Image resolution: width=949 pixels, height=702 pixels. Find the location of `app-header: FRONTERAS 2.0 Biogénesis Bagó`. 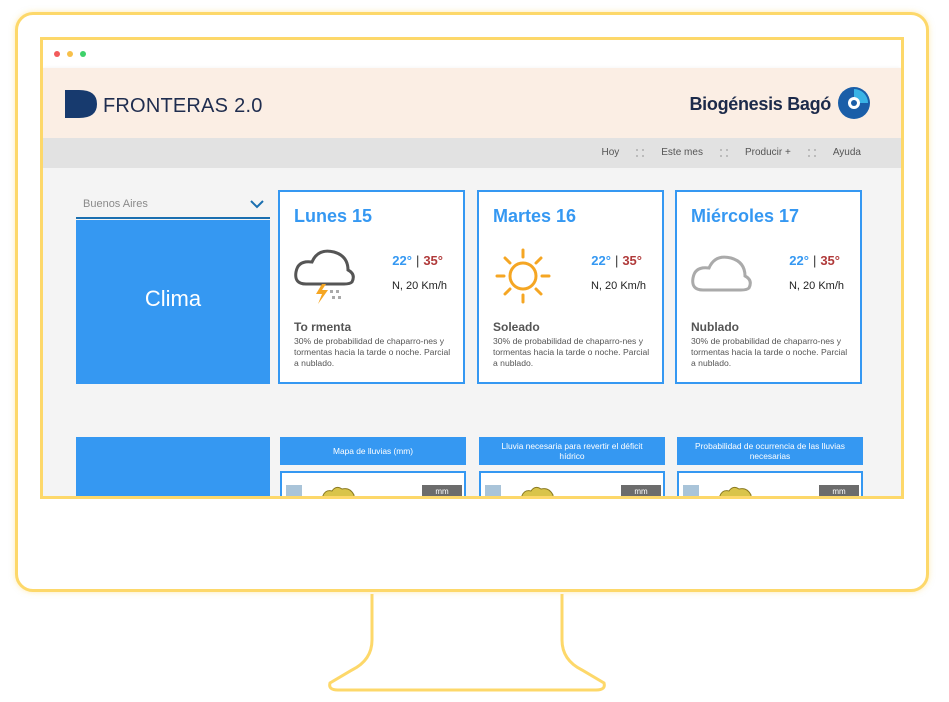

app-header: FRONTERAS 2.0 Biogénesis Bagó is located at coordinates (472, 103).